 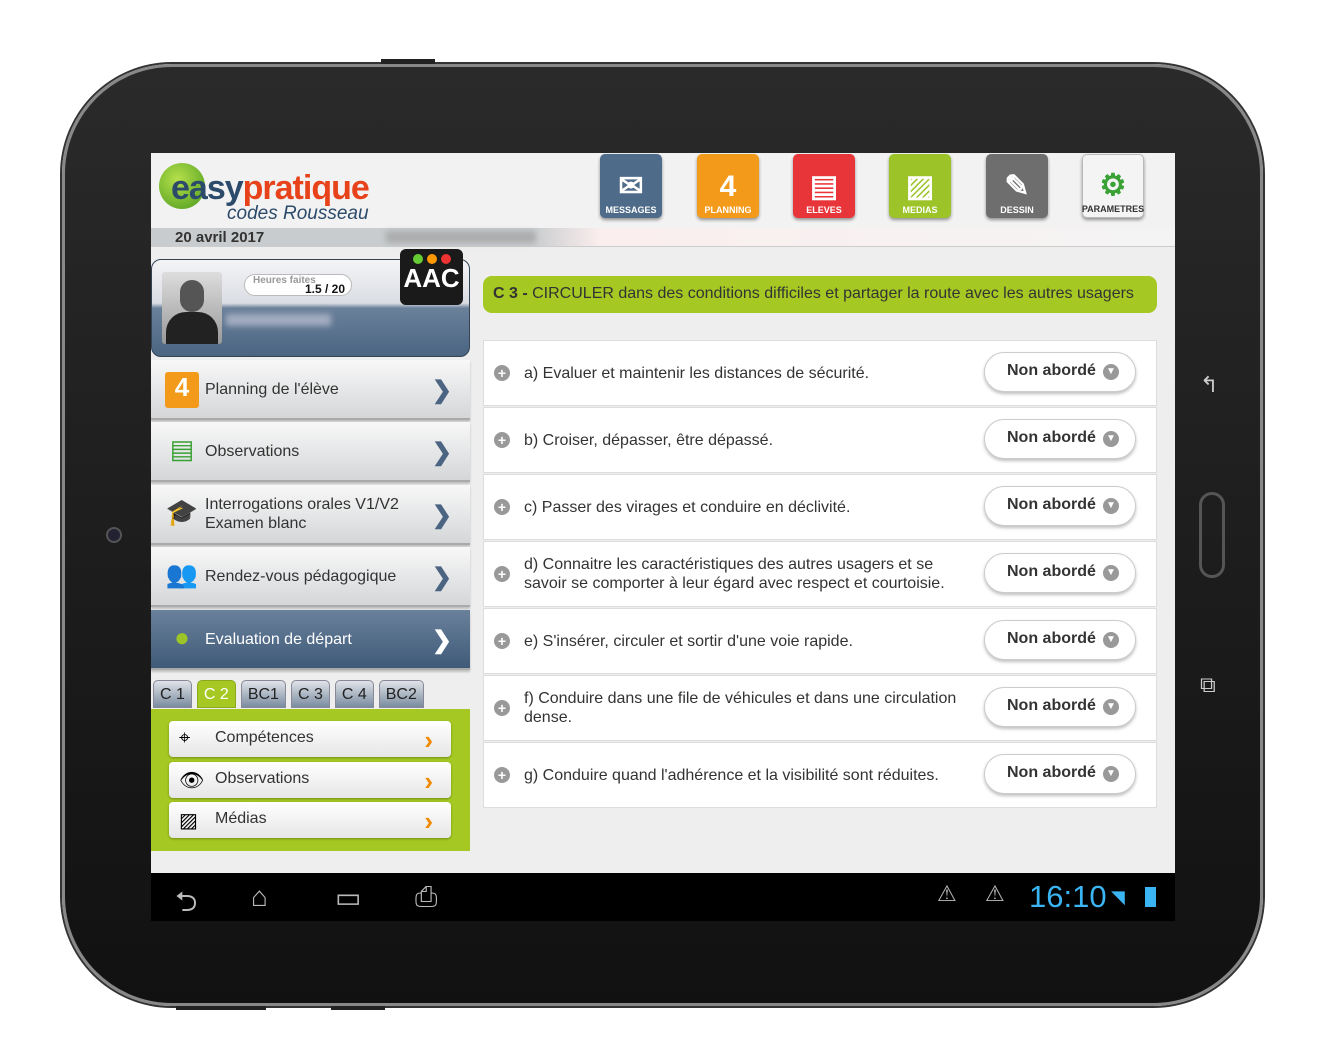 I want to click on menu-planning: 4 Planning de l'élève ❯, so click(x=310, y=390).